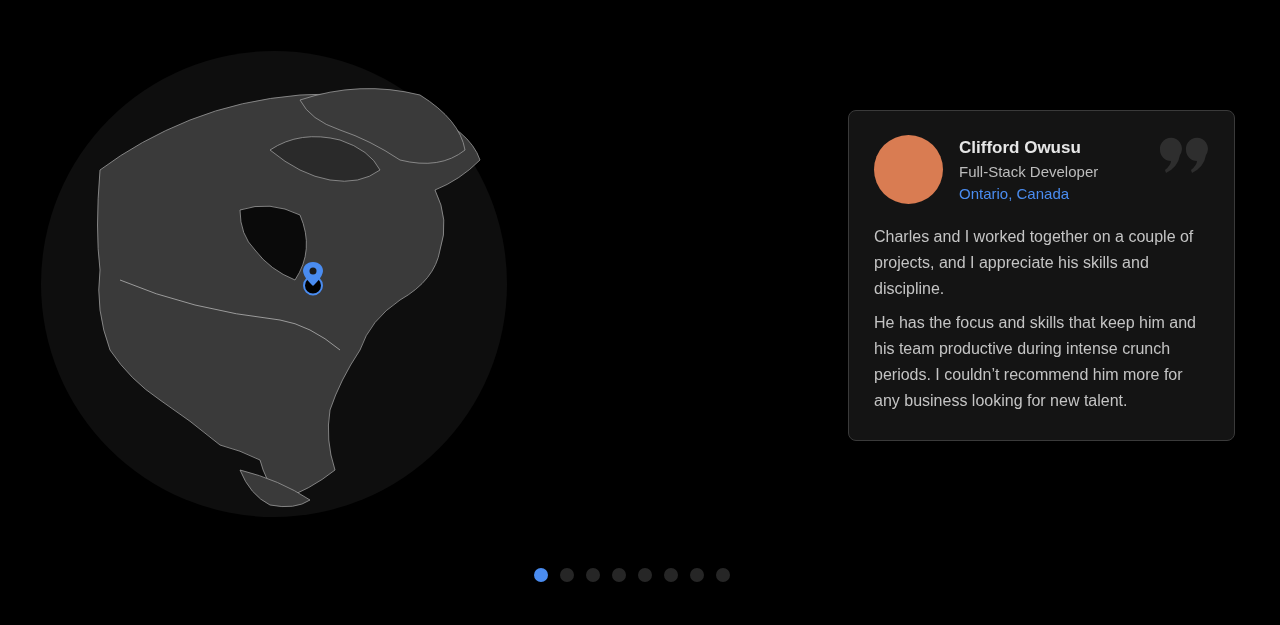 The image size is (1280, 625). I want to click on reviewer-name: Clifford Owusu, so click(1020, 147).